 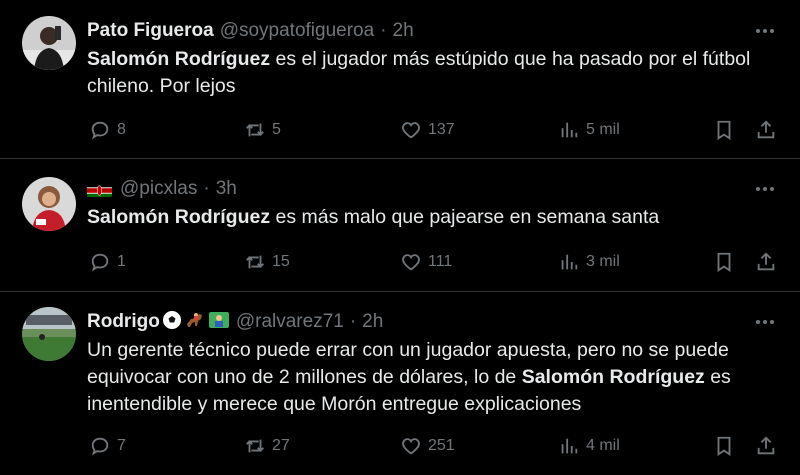 I want to click on views-button: 4 mil, so click(x=589, y=446).